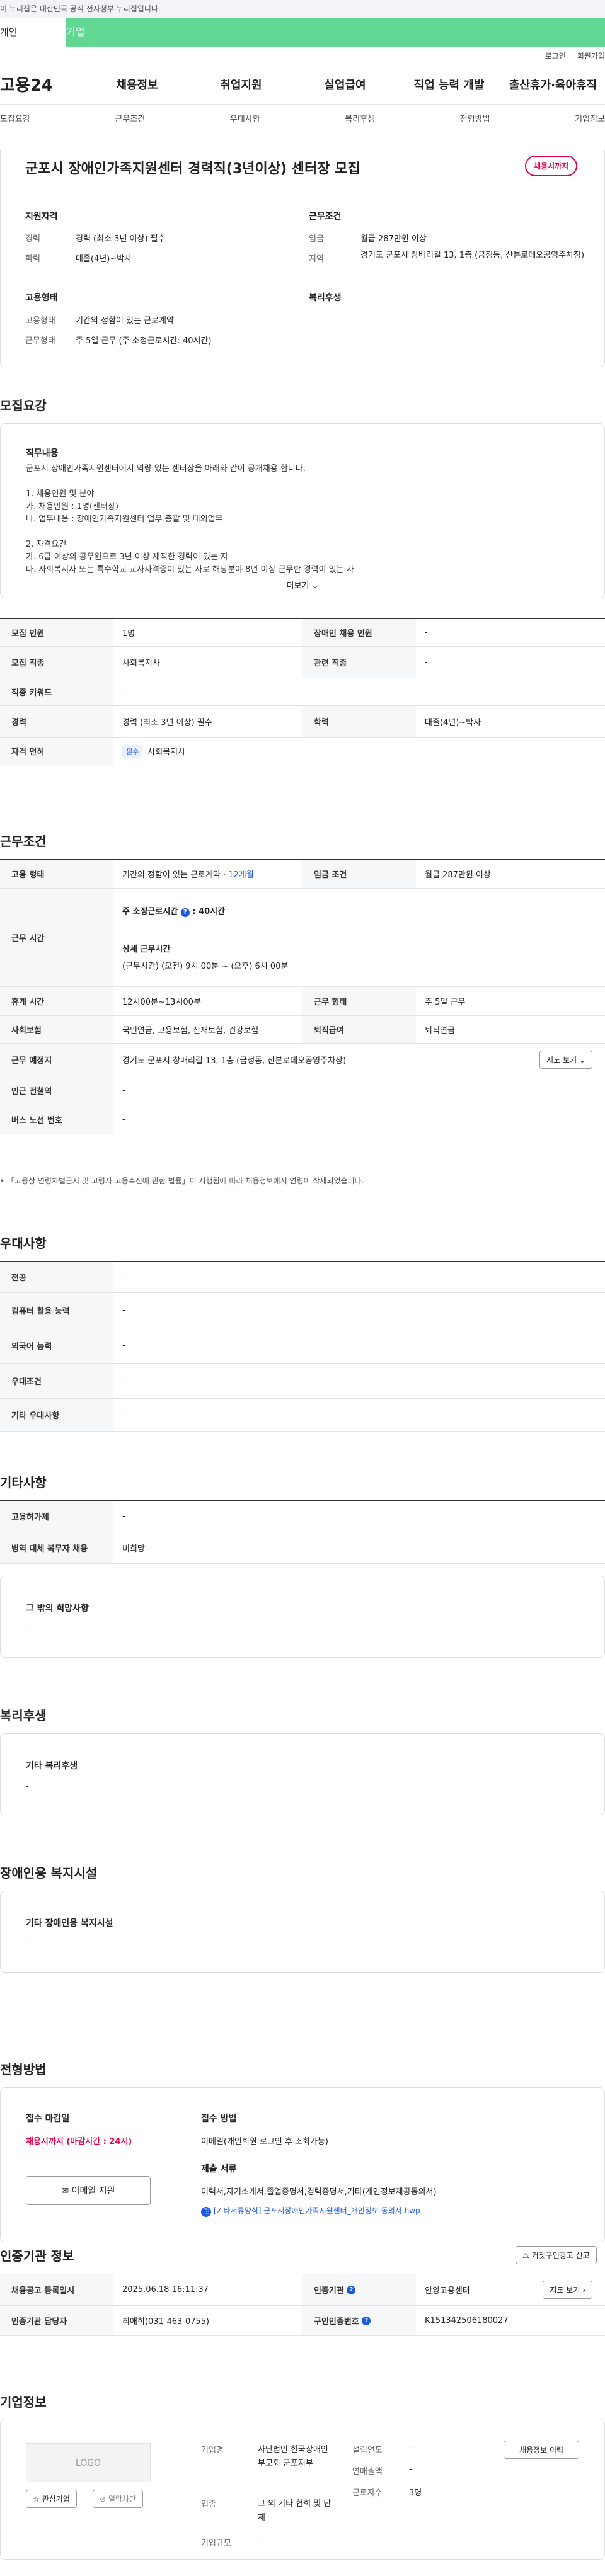  I want to click on industry-label: 업종, so click(209, 2504).